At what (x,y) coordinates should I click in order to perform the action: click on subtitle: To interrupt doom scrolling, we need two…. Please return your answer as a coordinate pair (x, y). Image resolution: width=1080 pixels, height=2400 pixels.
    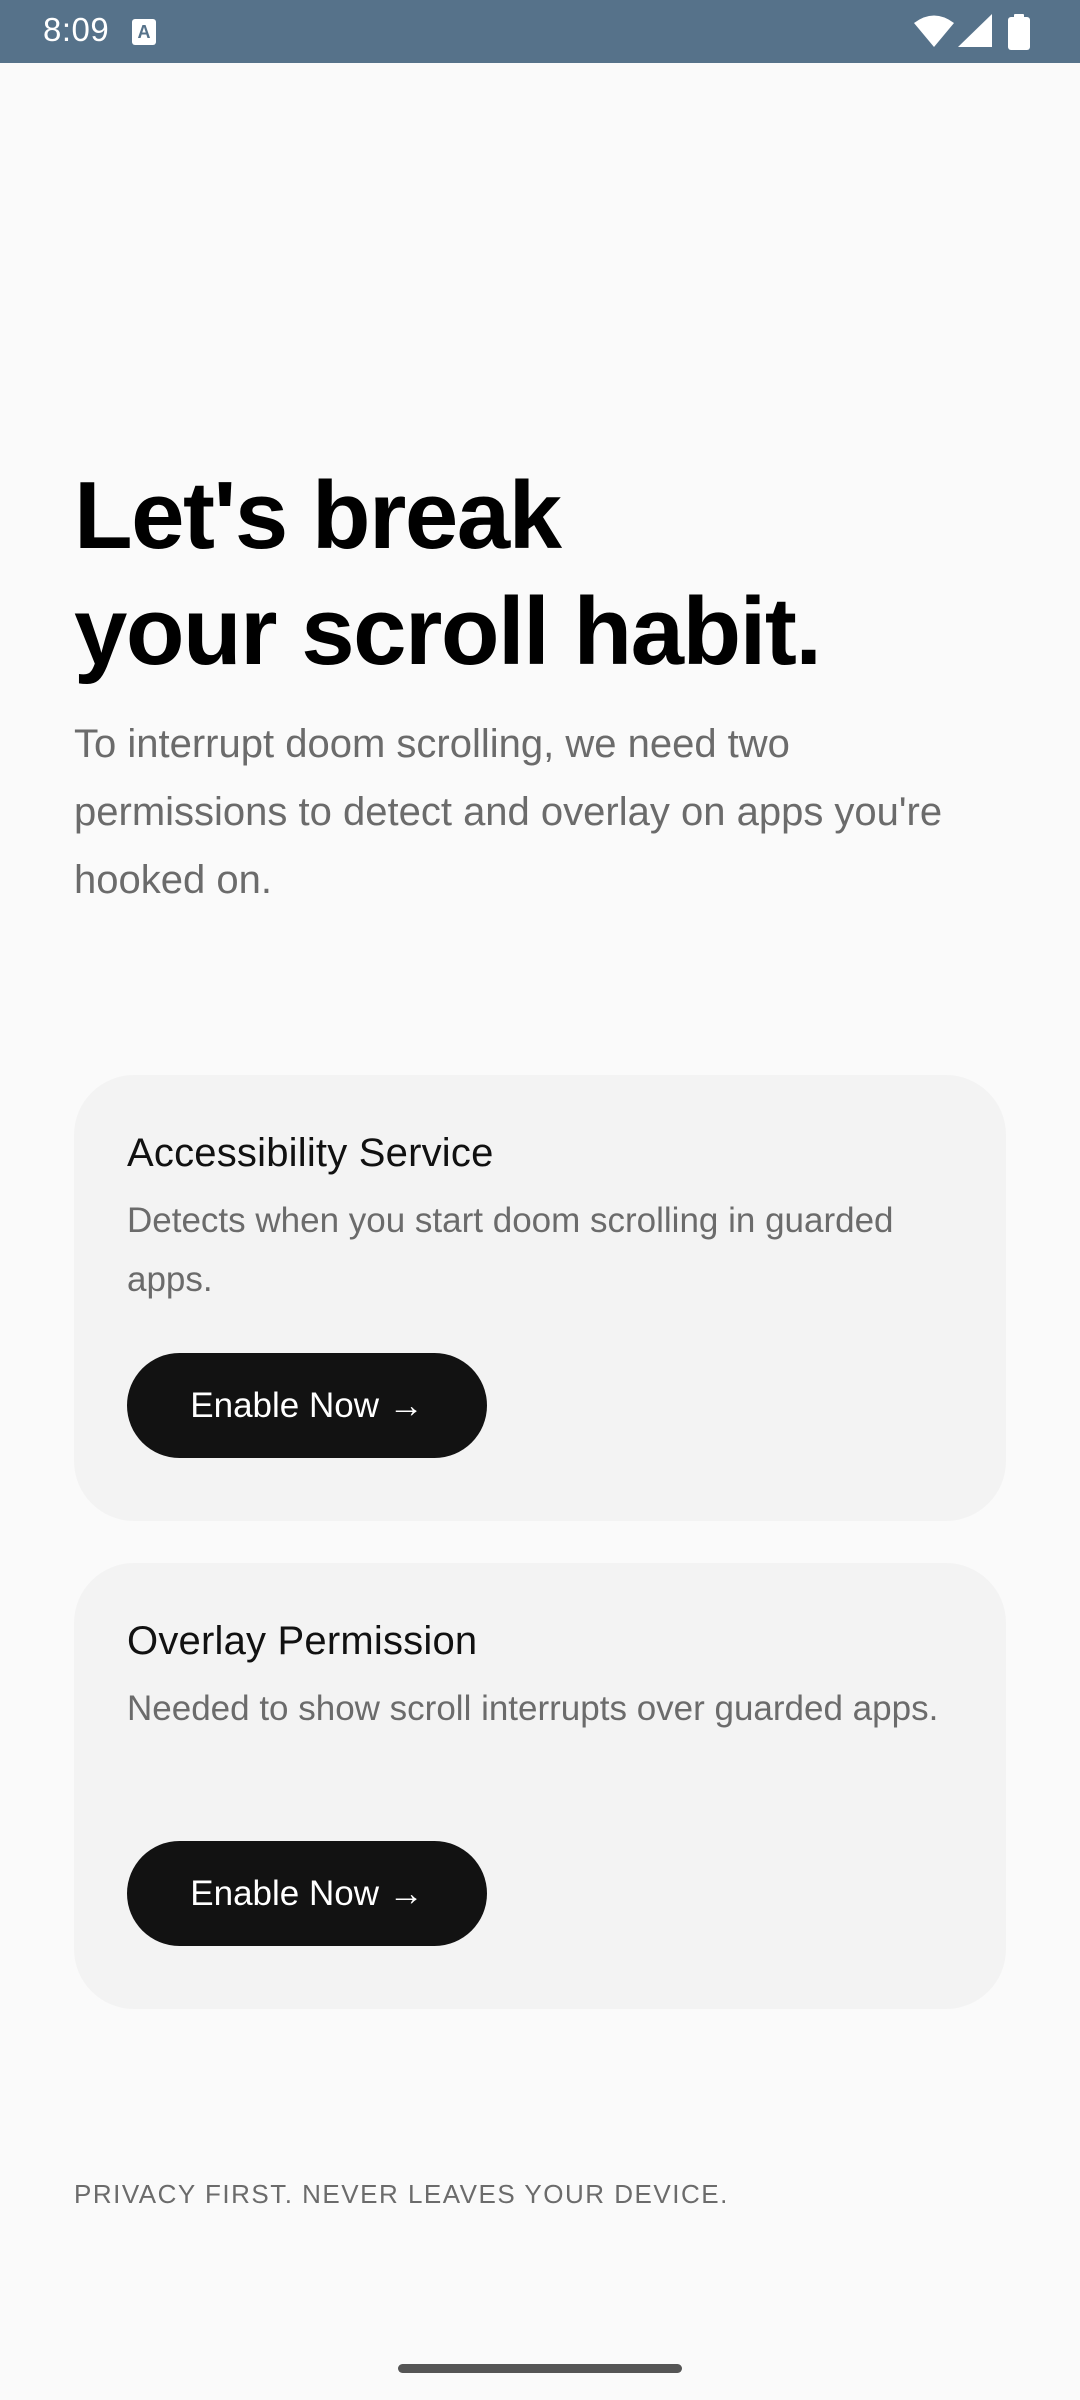
    Looking at the image, I should click on (508, 812).